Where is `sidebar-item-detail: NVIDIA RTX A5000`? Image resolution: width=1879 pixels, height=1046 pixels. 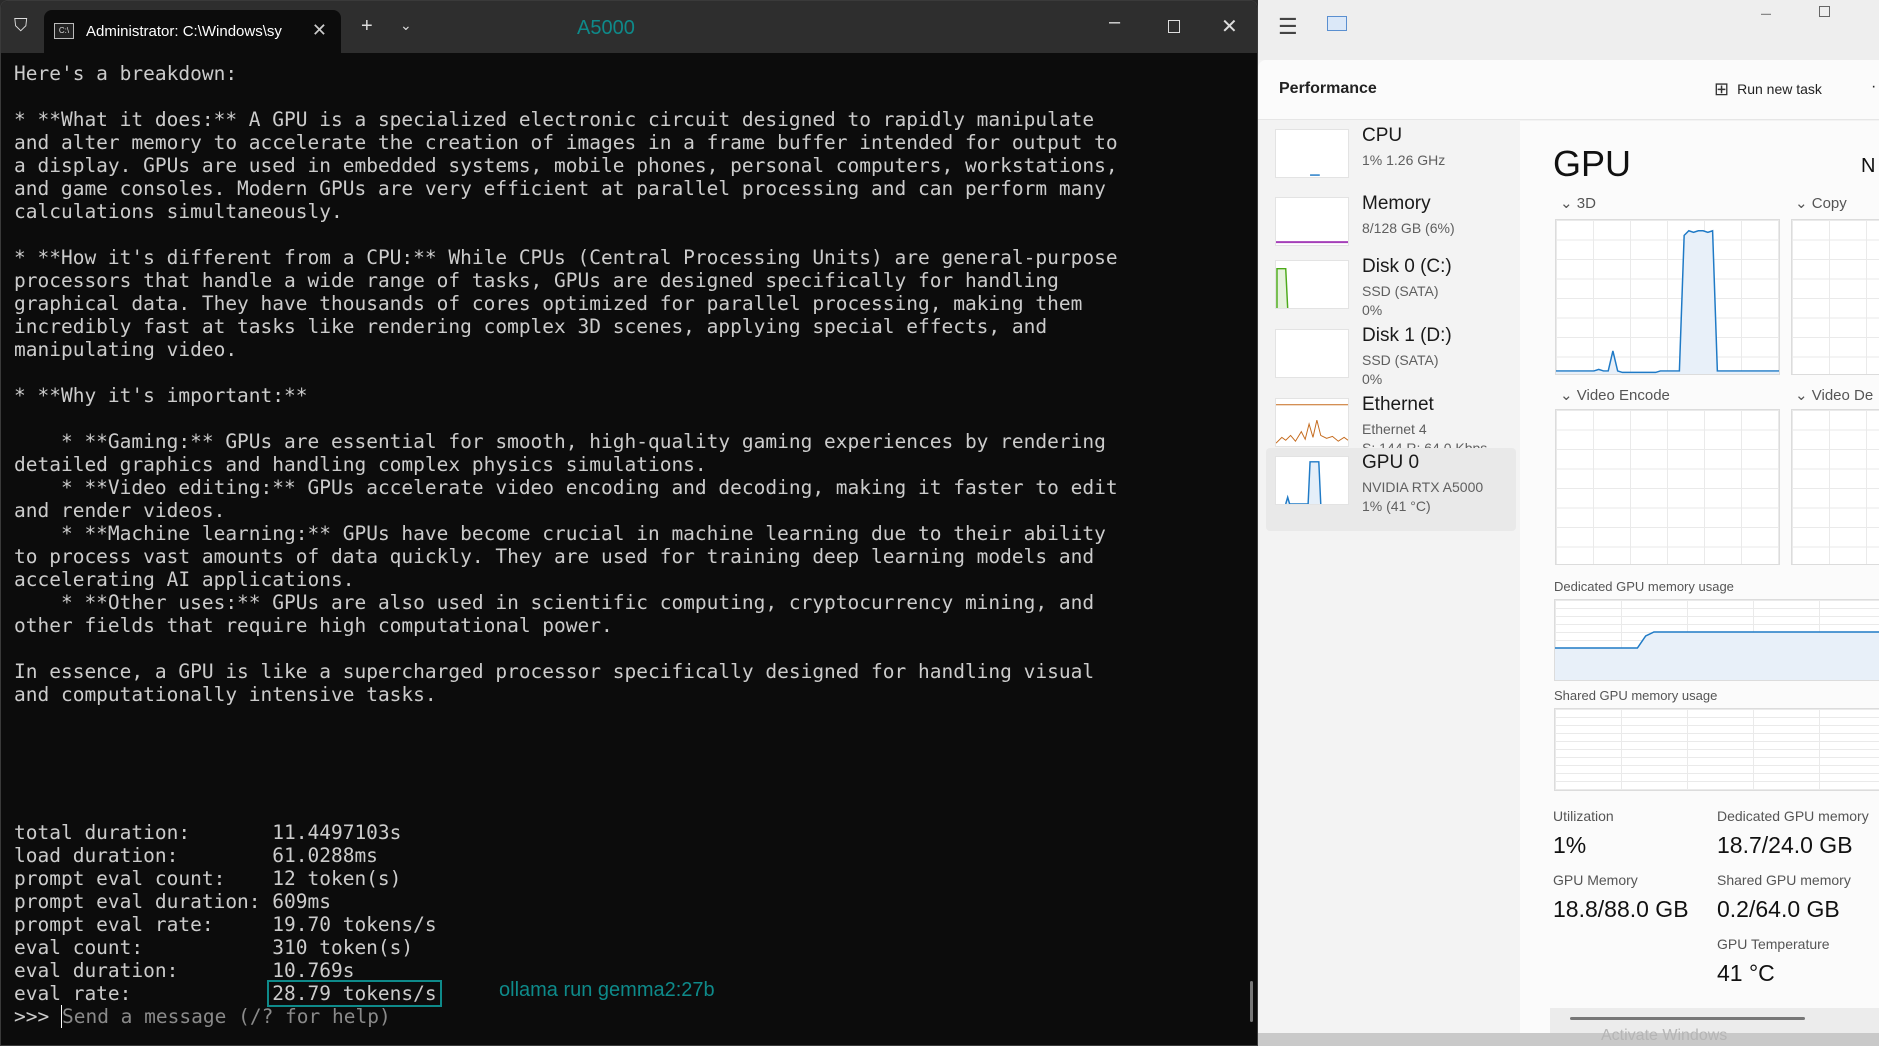
sidebar-item-detail: NVIDIA RTX A5000 is located at coordinates (1423, 487).